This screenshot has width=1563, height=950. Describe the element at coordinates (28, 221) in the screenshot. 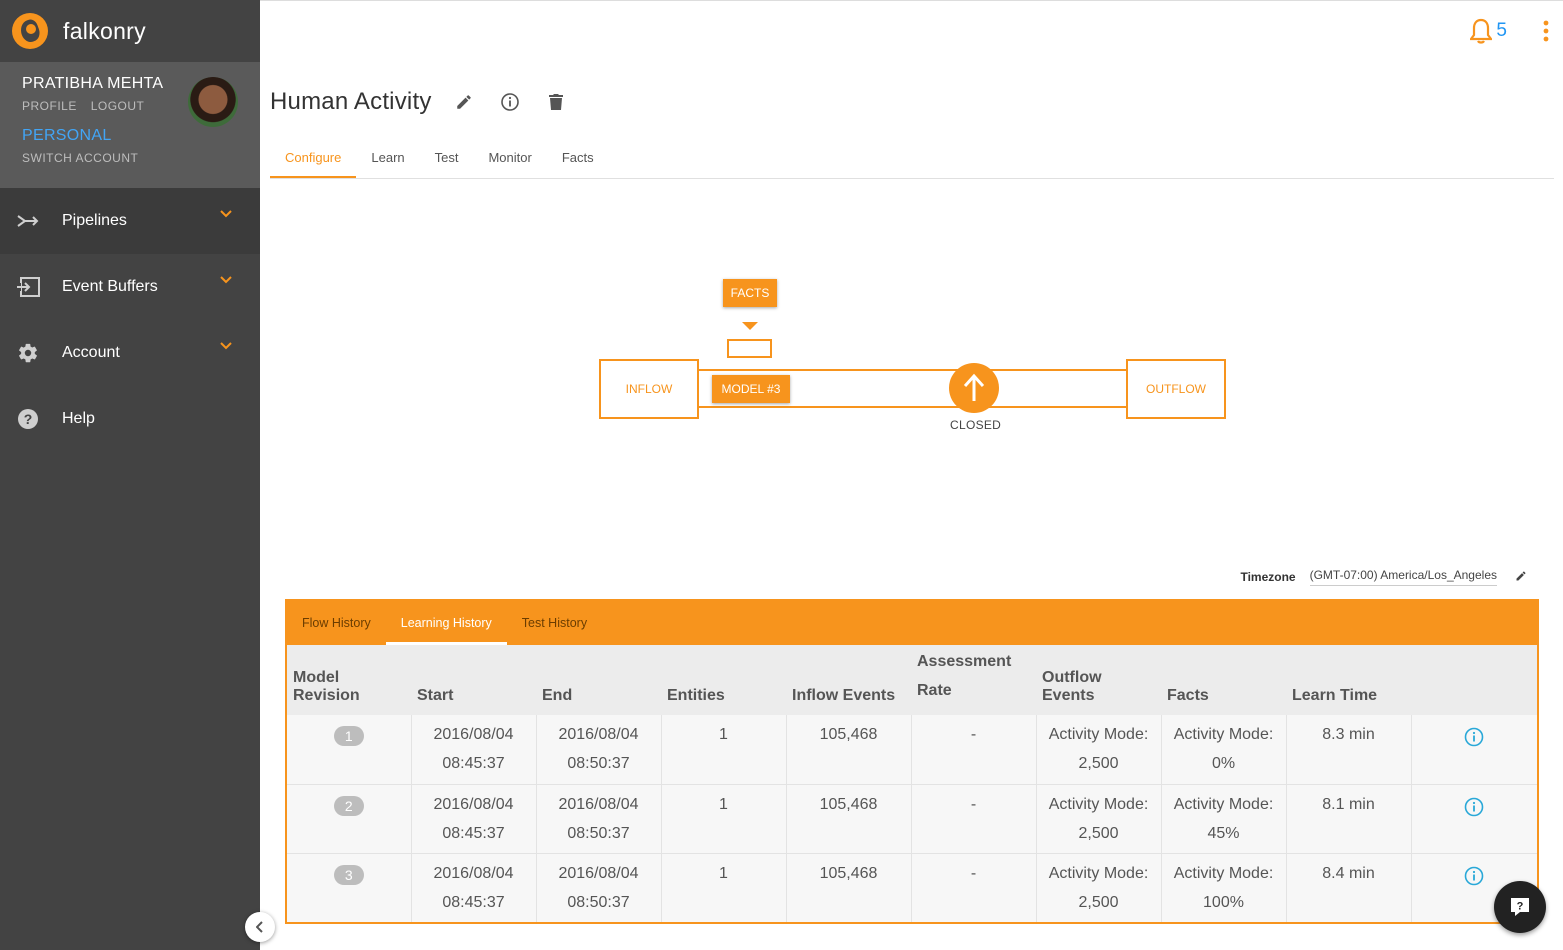

I see `pipeline-icon` at that location.